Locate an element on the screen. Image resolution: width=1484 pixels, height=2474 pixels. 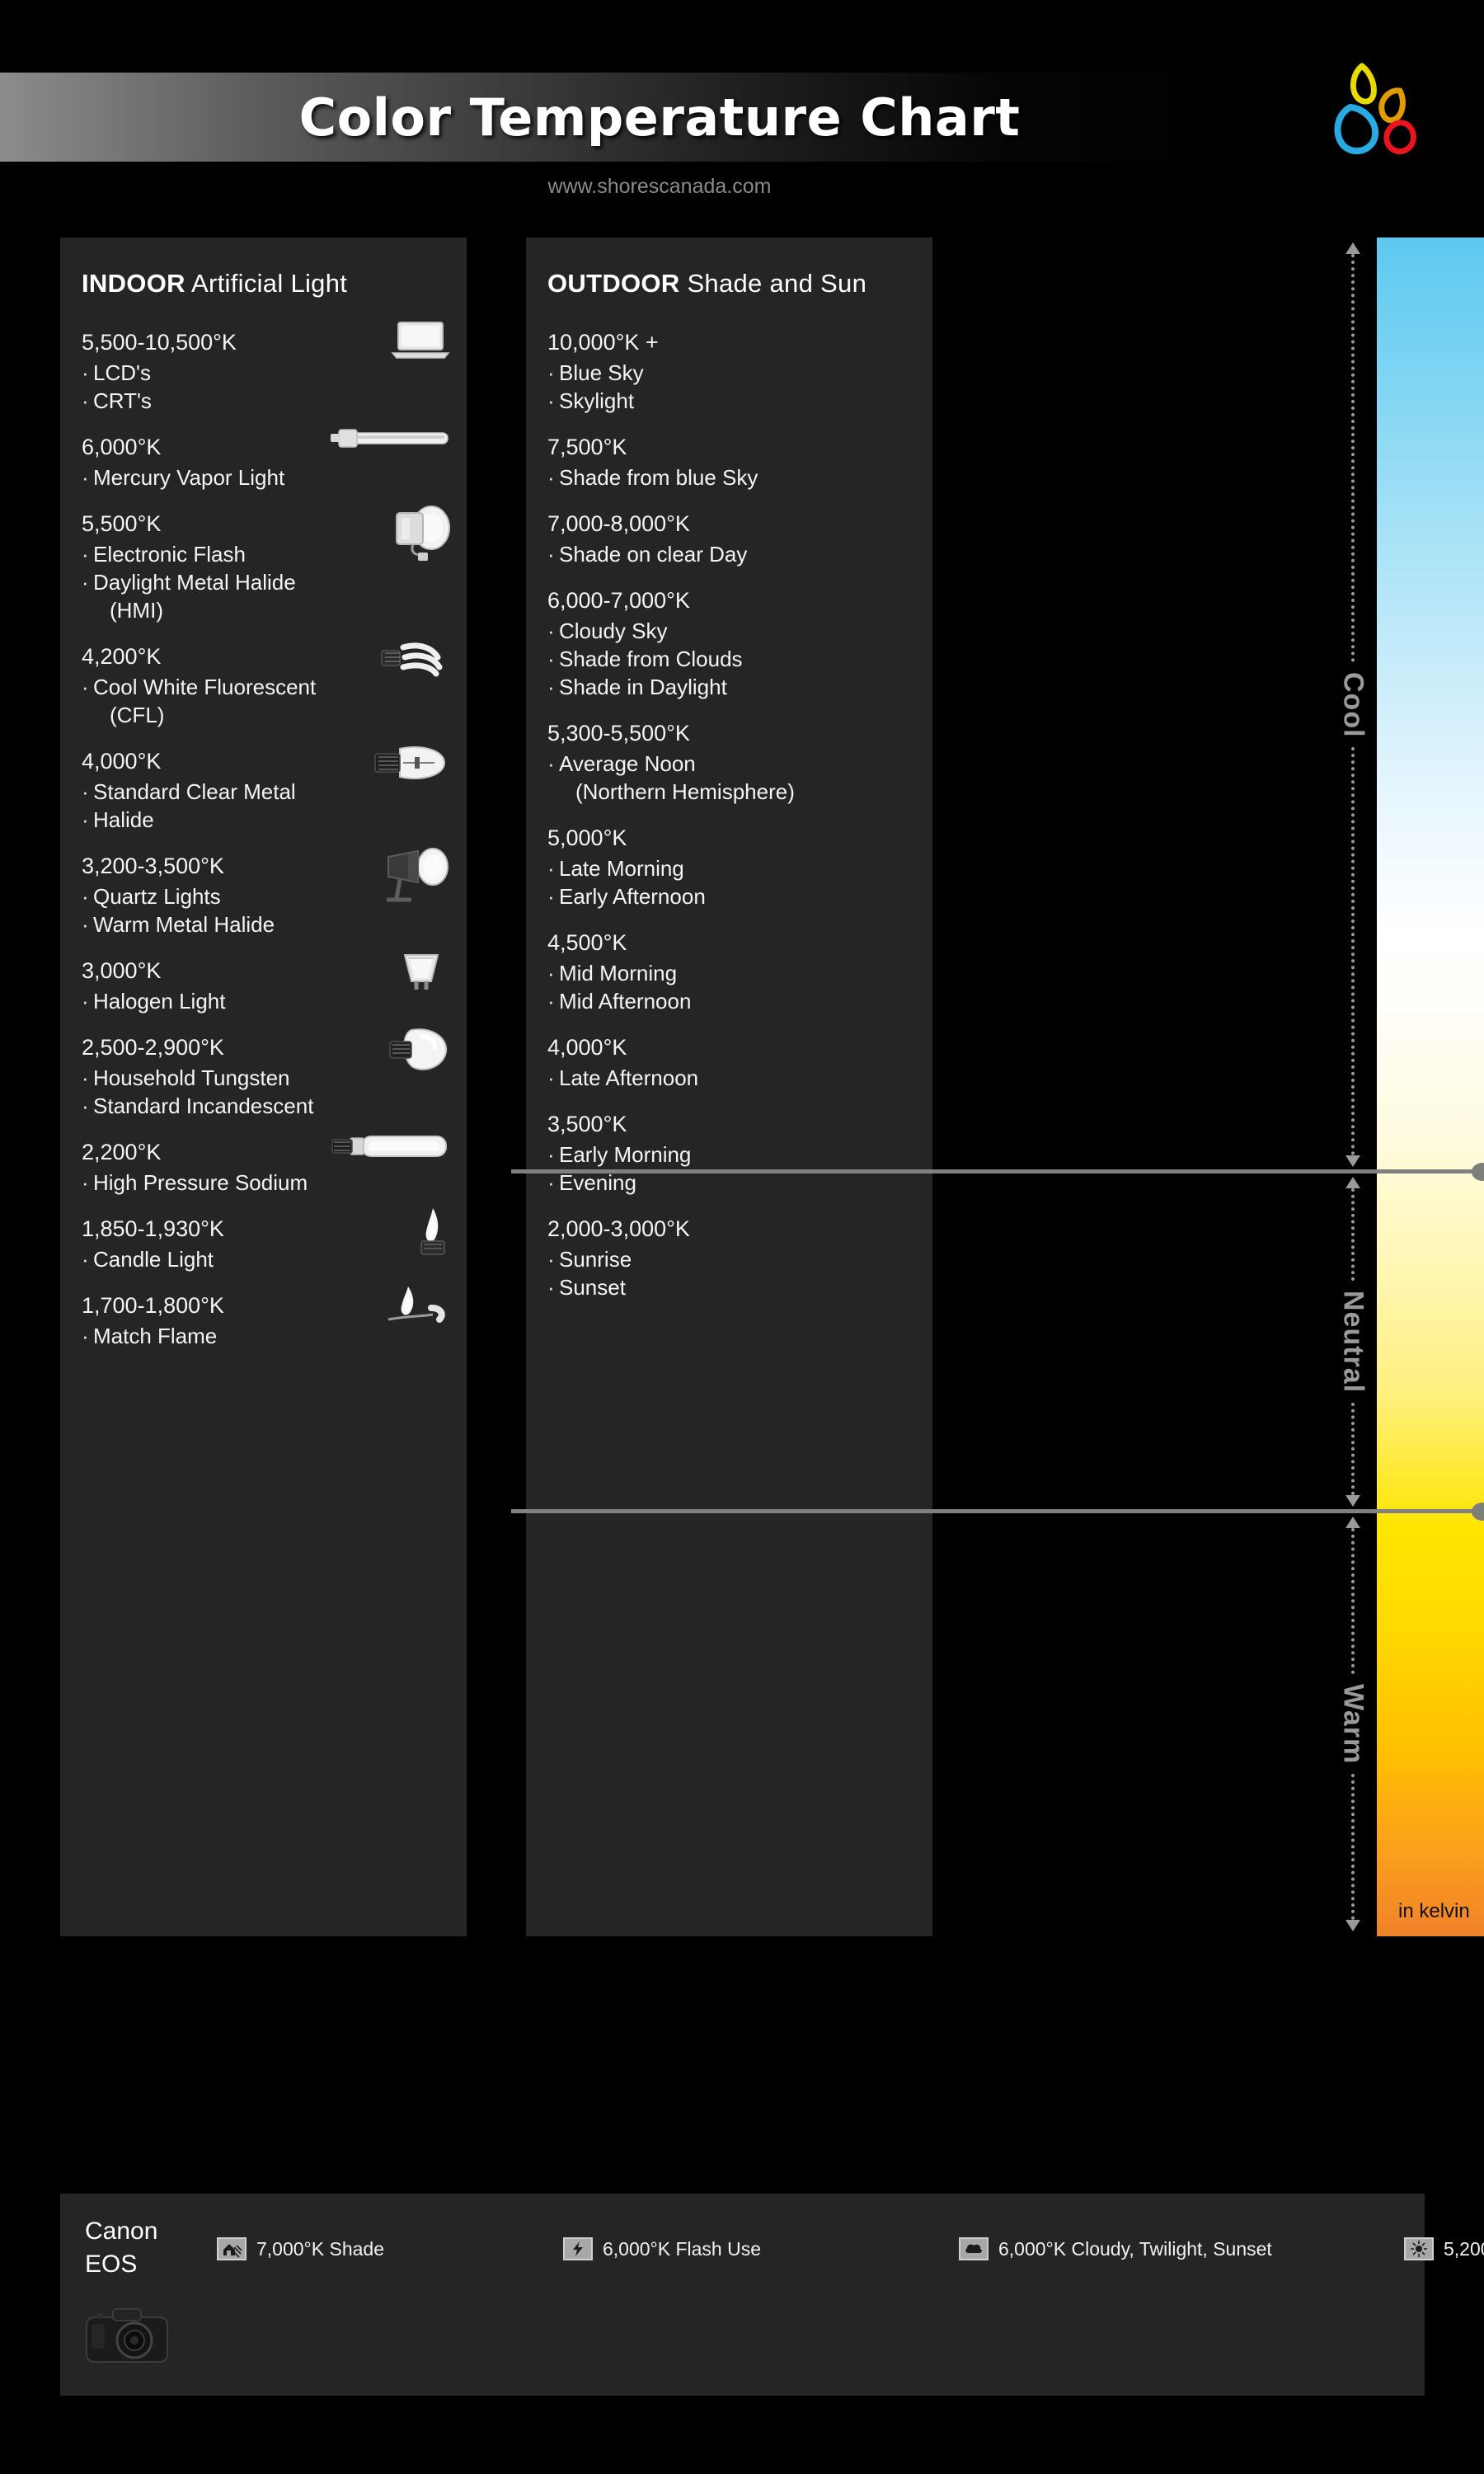
light-source-label: Halogen Light is located at coordinates (159, 1001).